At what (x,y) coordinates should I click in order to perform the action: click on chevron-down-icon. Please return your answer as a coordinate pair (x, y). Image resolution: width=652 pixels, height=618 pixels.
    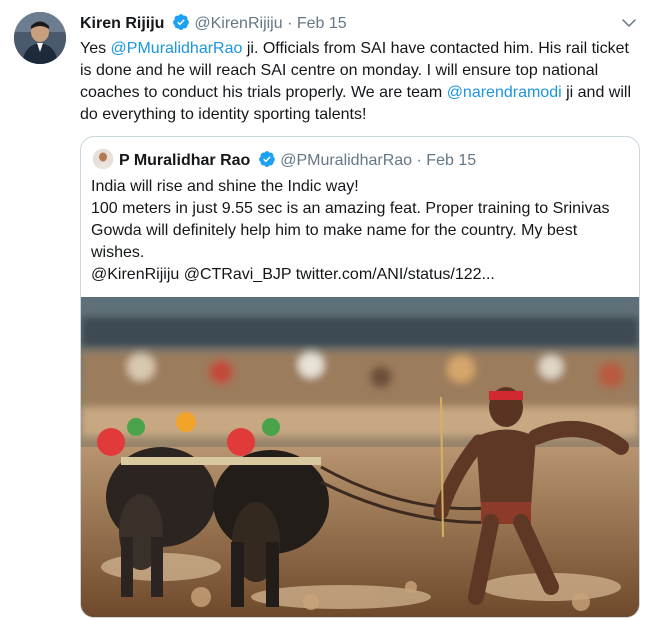
    Looking at the image, I should click on (629, 25).